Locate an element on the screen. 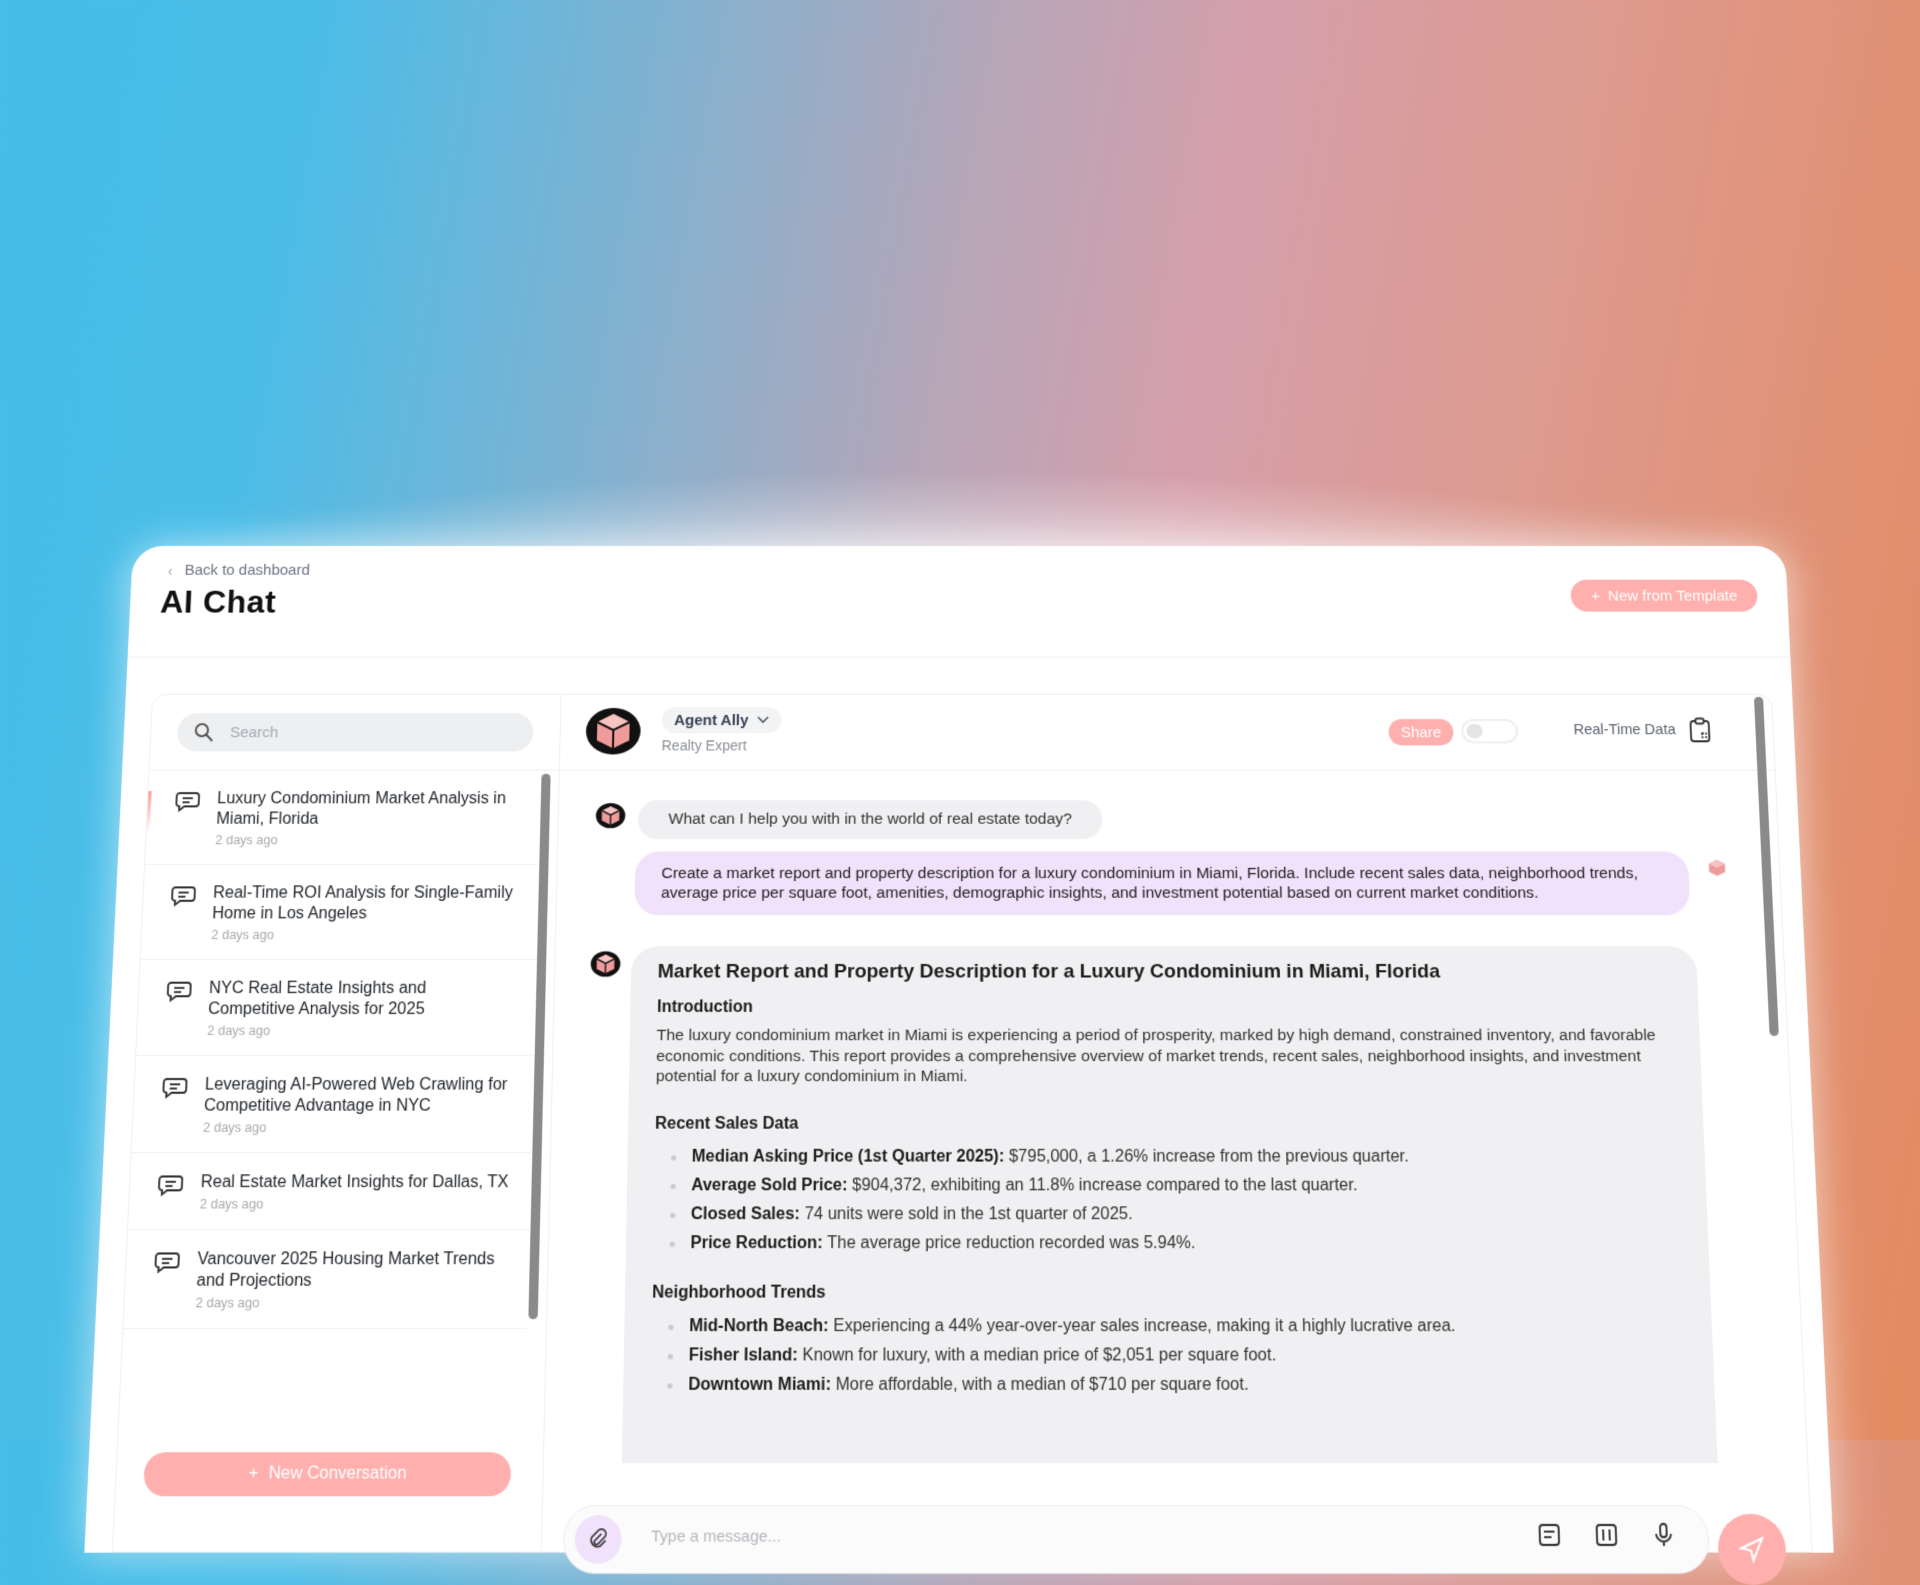  search-box is located at coordinates (355, 732).